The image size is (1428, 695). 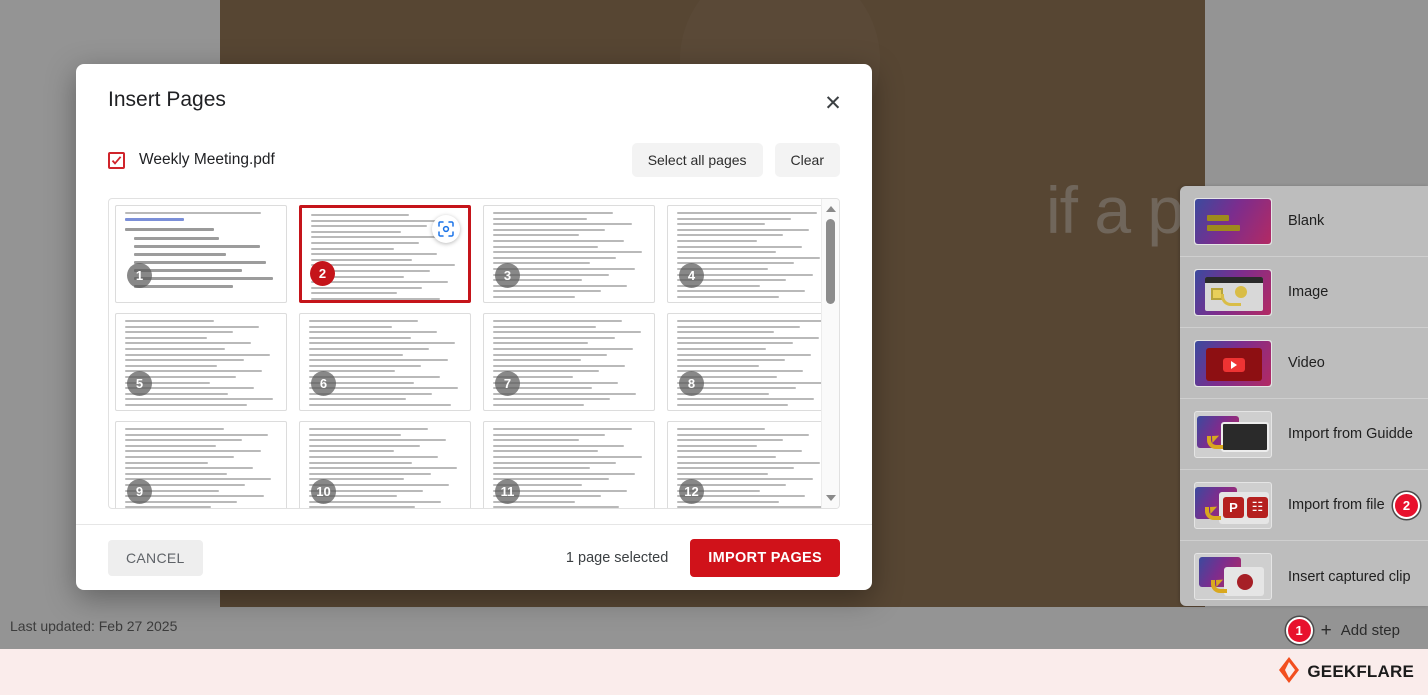 I want to click on step-badge-2: 2, so click(x=1406, y=505).